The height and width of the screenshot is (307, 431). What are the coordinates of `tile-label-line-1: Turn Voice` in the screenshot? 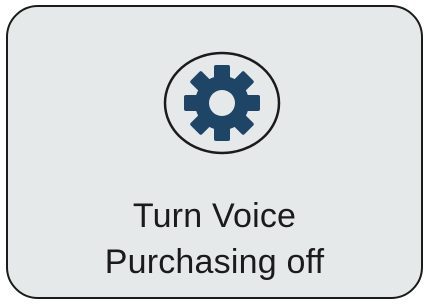 It's located at (214, 216).